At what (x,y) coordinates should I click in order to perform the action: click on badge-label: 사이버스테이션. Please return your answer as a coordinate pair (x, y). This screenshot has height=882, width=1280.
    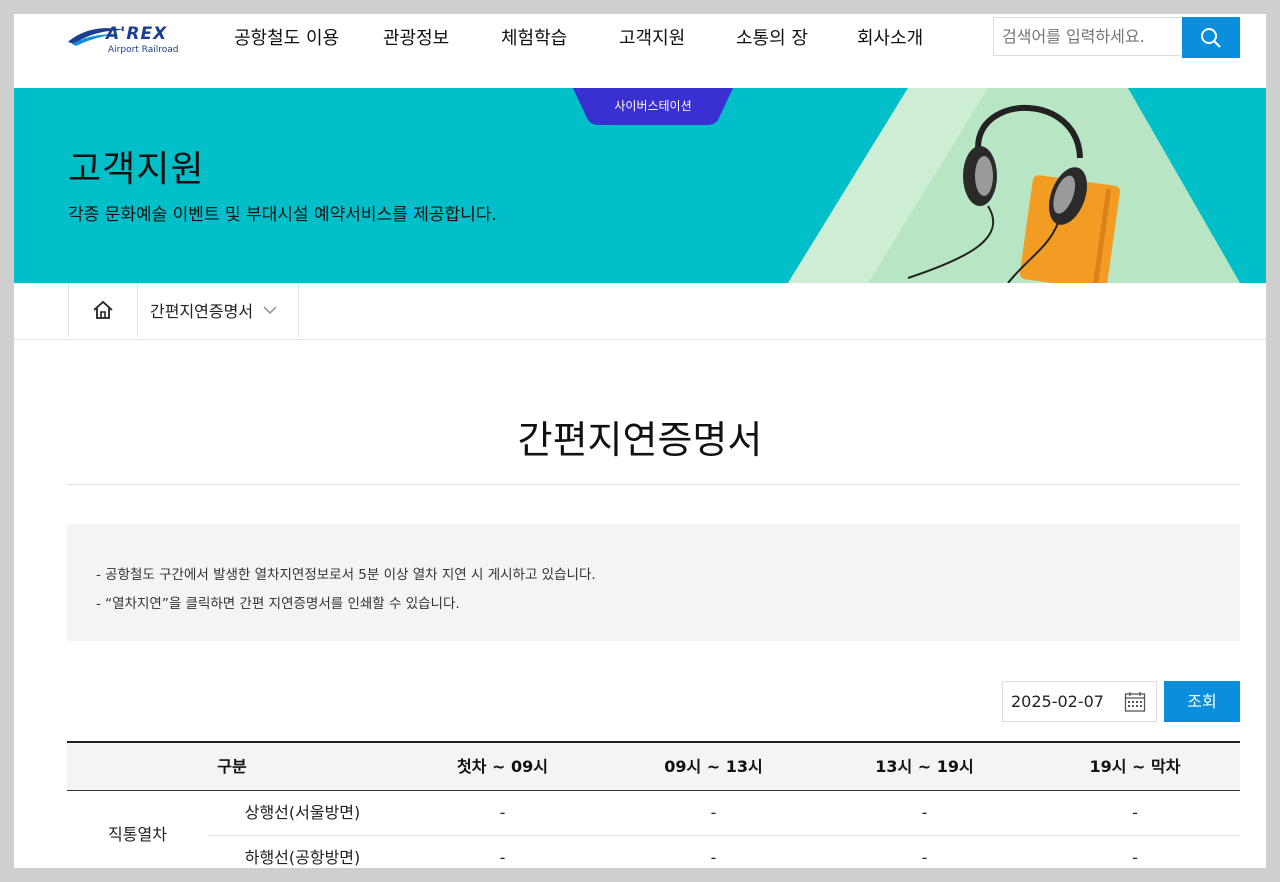
    Looking at the image, I should click on (653, 106).